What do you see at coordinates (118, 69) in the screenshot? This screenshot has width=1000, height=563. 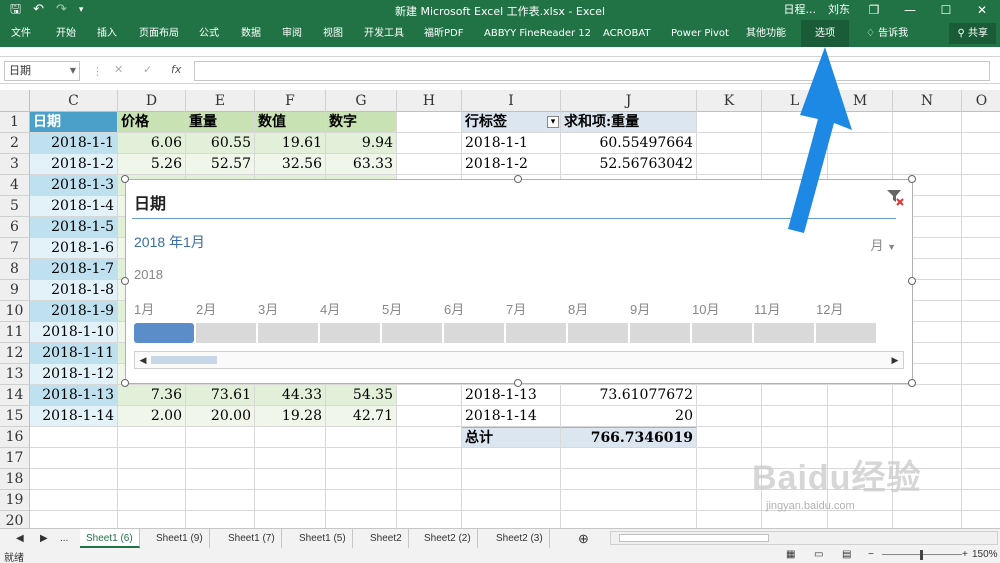 I see `cancel-icon: ✕` at bounding box center [118, 69].